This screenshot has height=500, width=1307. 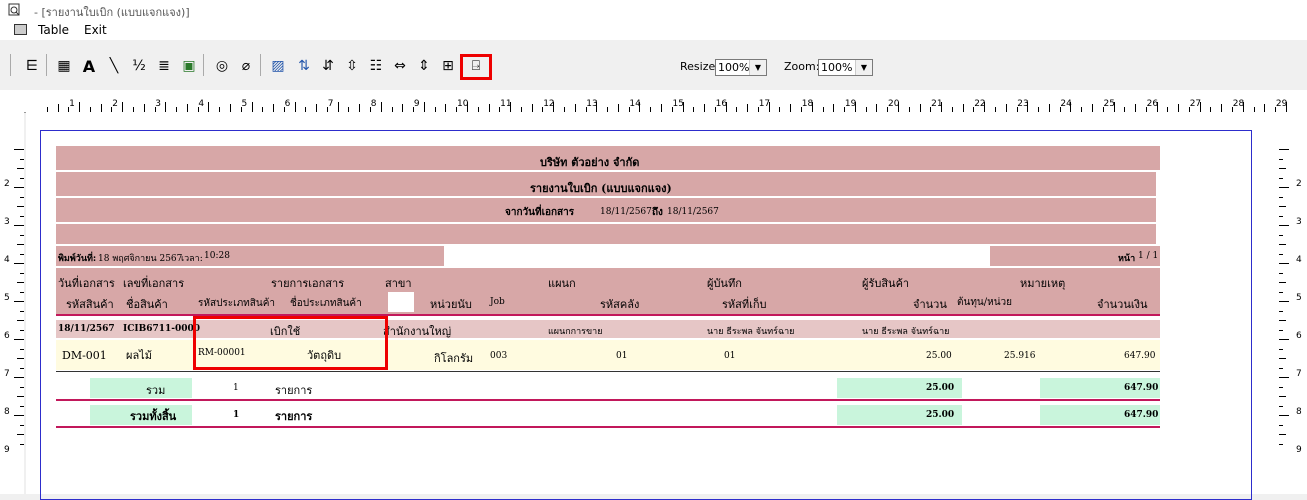 What do you see at coordinates (608, 400) in the screenshot?
I see `sum-divider` at bounding box center [608, 400].